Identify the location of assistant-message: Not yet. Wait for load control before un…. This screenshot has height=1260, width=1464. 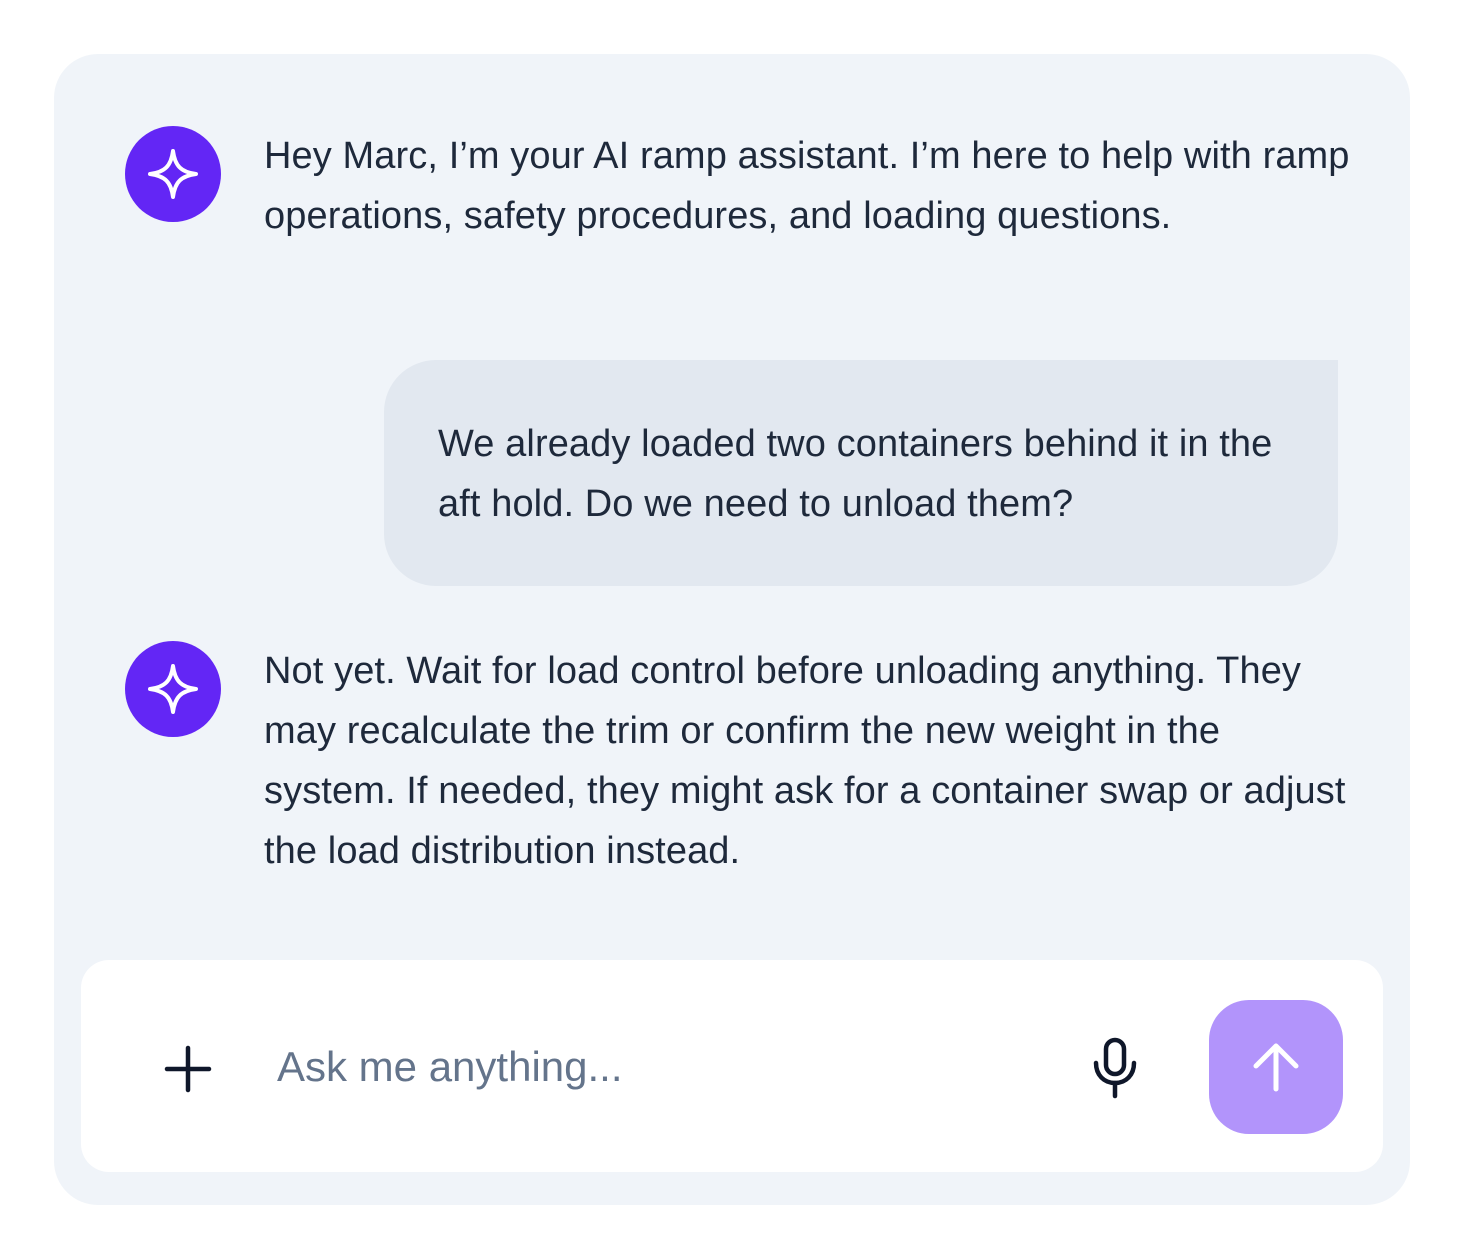
(805, 761).